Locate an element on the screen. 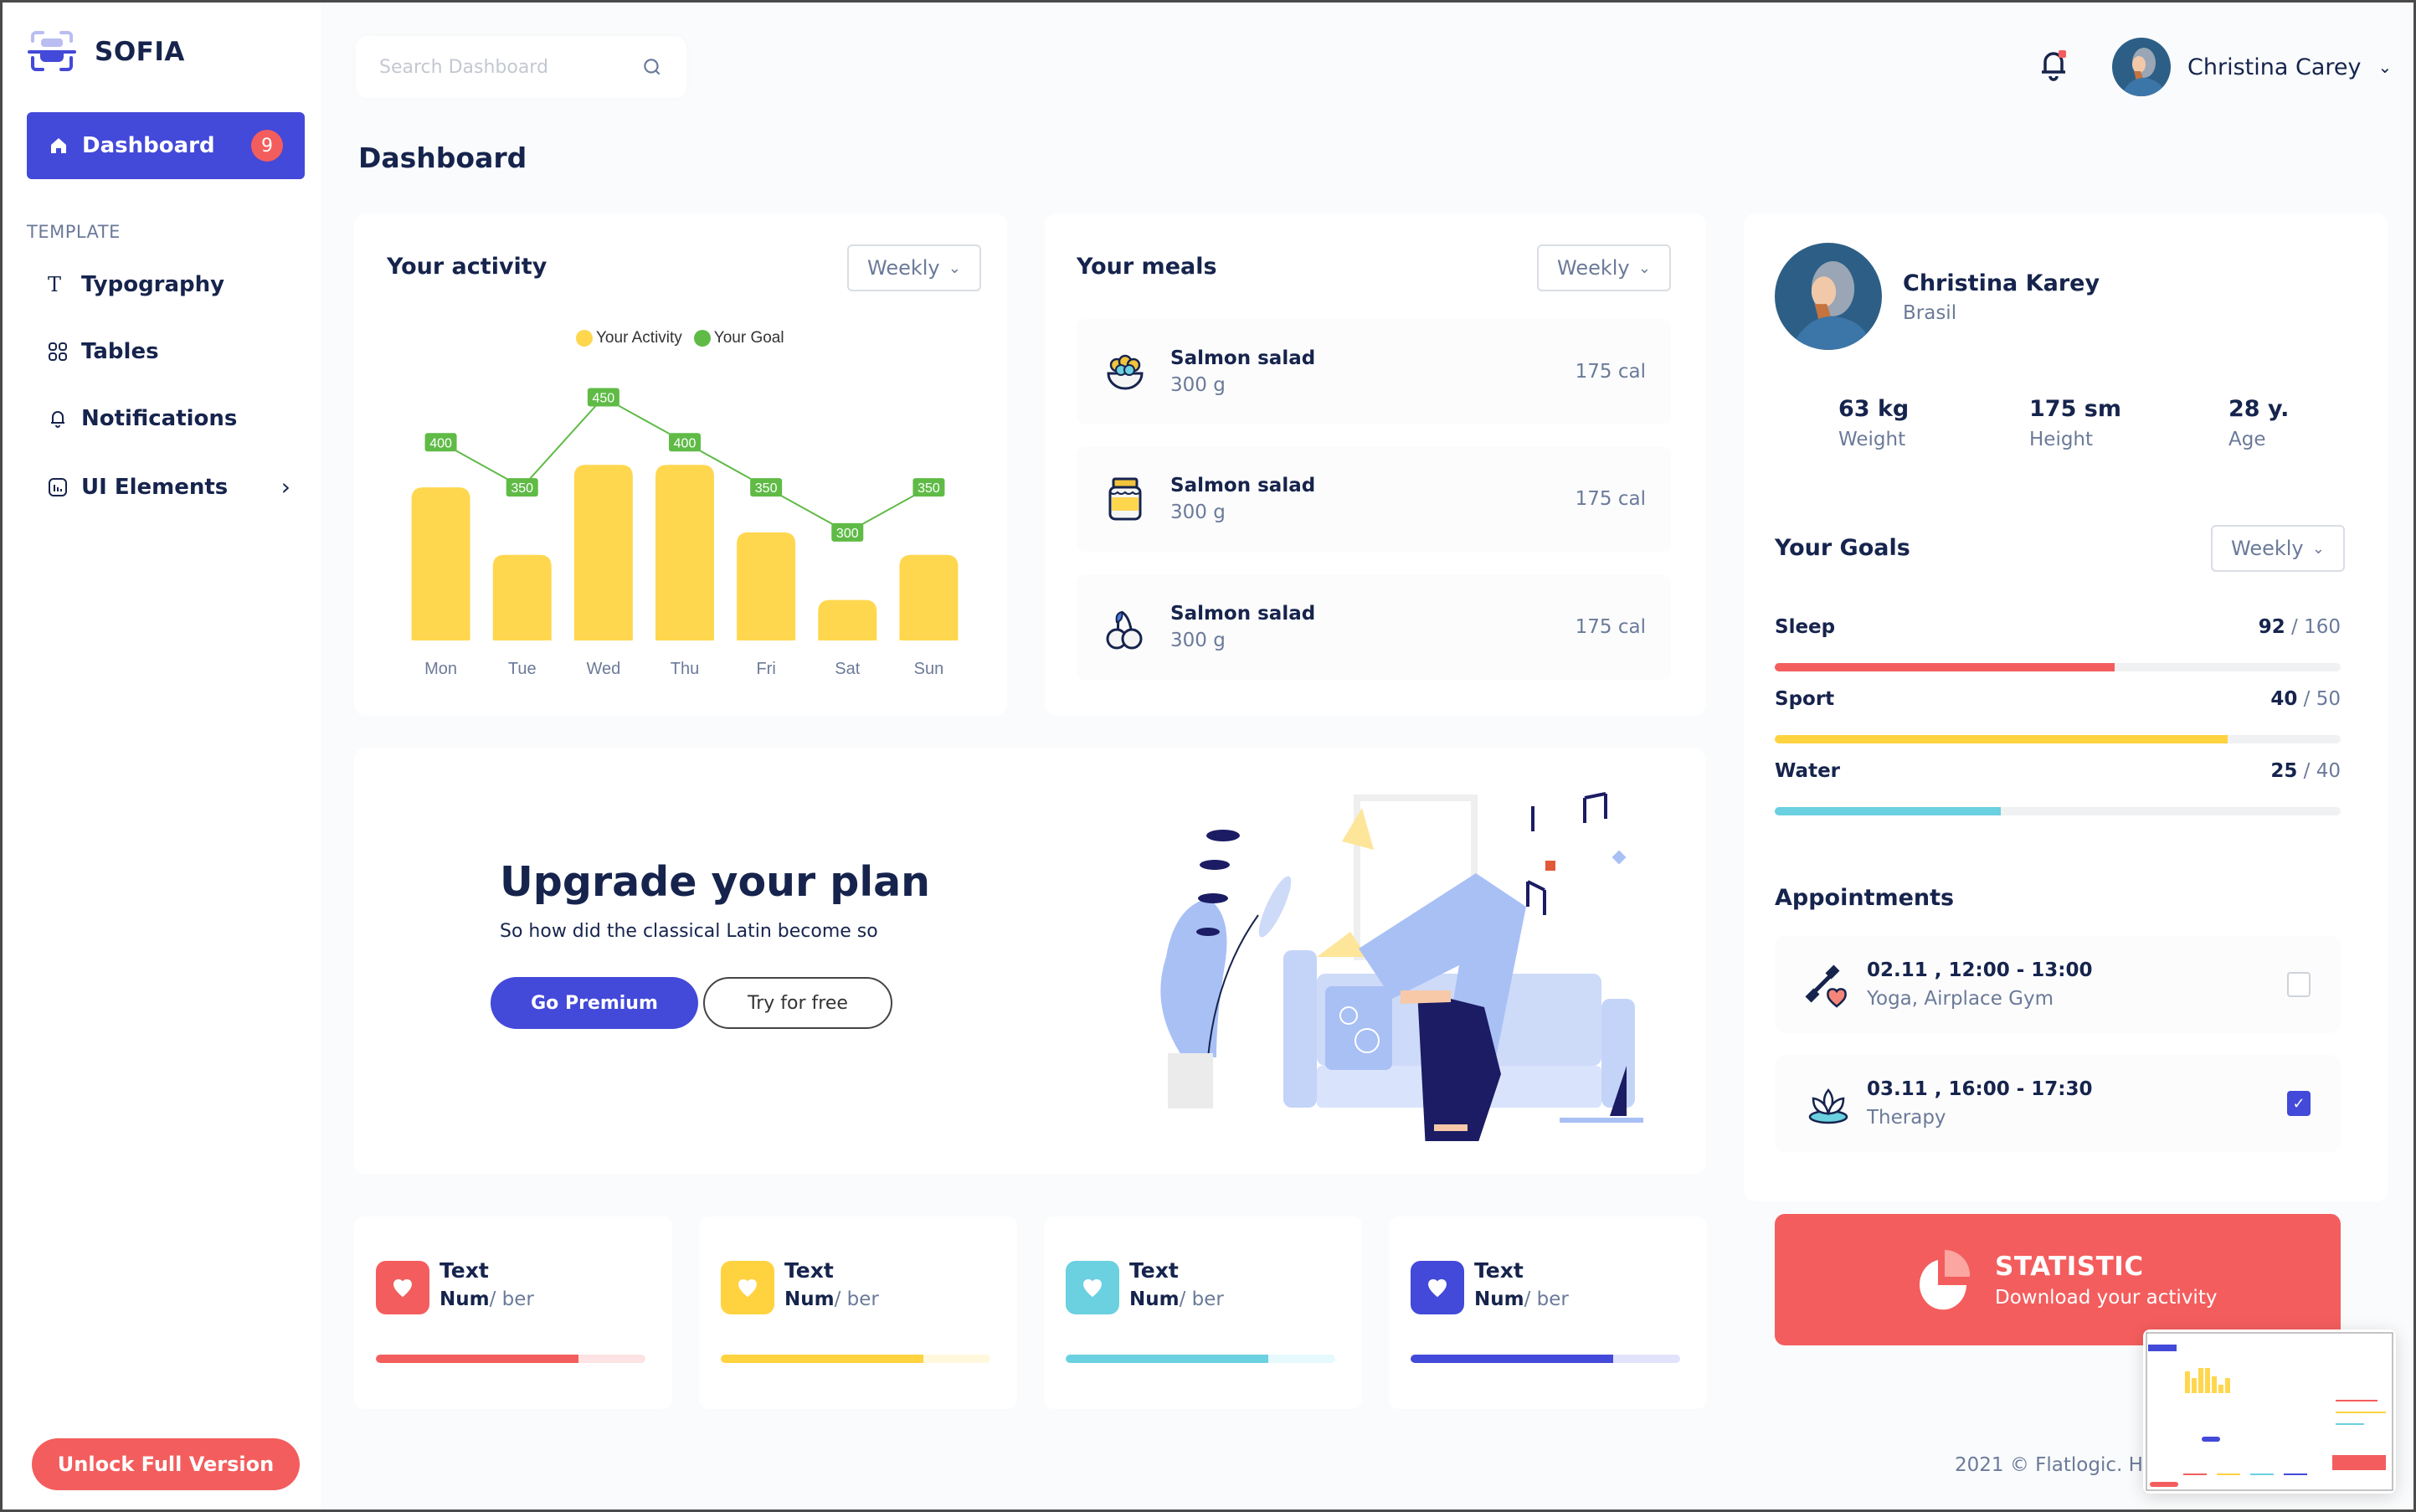 The height and width of the screenshot is (1512, 2416). meals-period-select: Weekly ⌄ is located at coordinates (1604, 267).